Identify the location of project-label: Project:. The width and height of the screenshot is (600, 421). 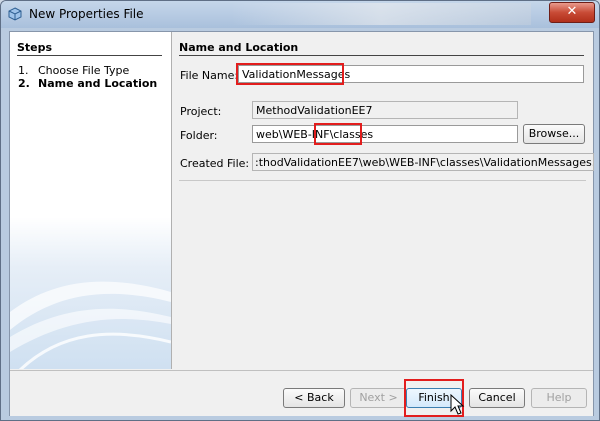
(201, 111).